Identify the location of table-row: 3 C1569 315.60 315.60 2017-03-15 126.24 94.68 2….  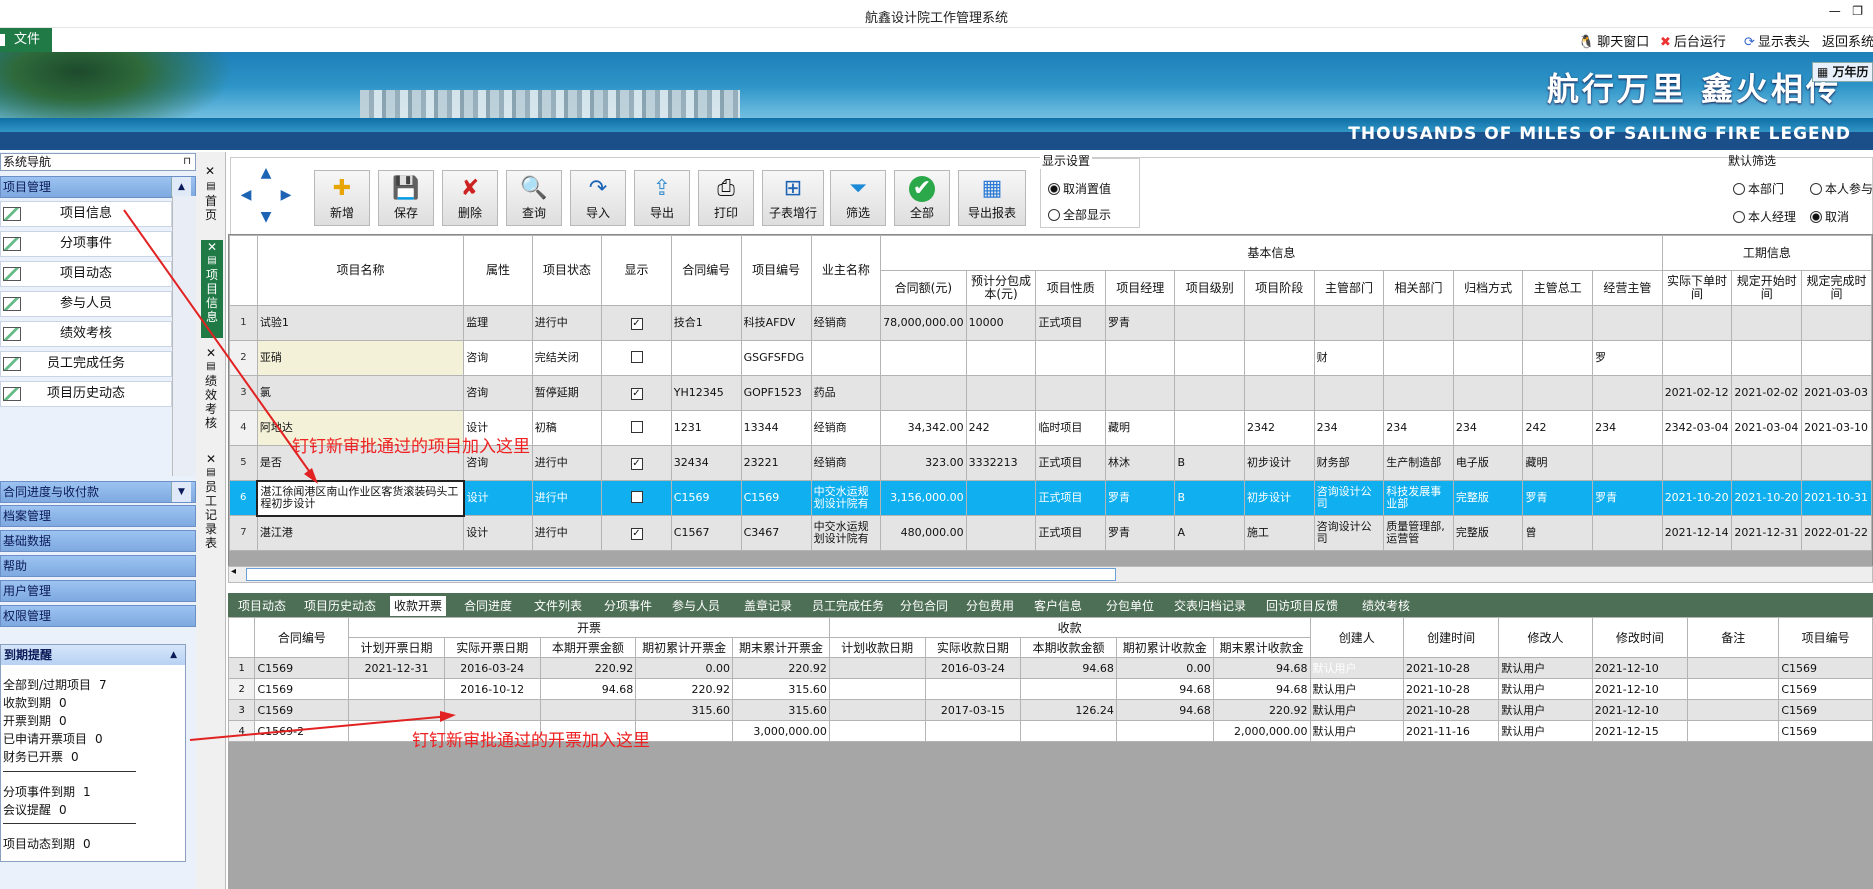
(1050, 710).